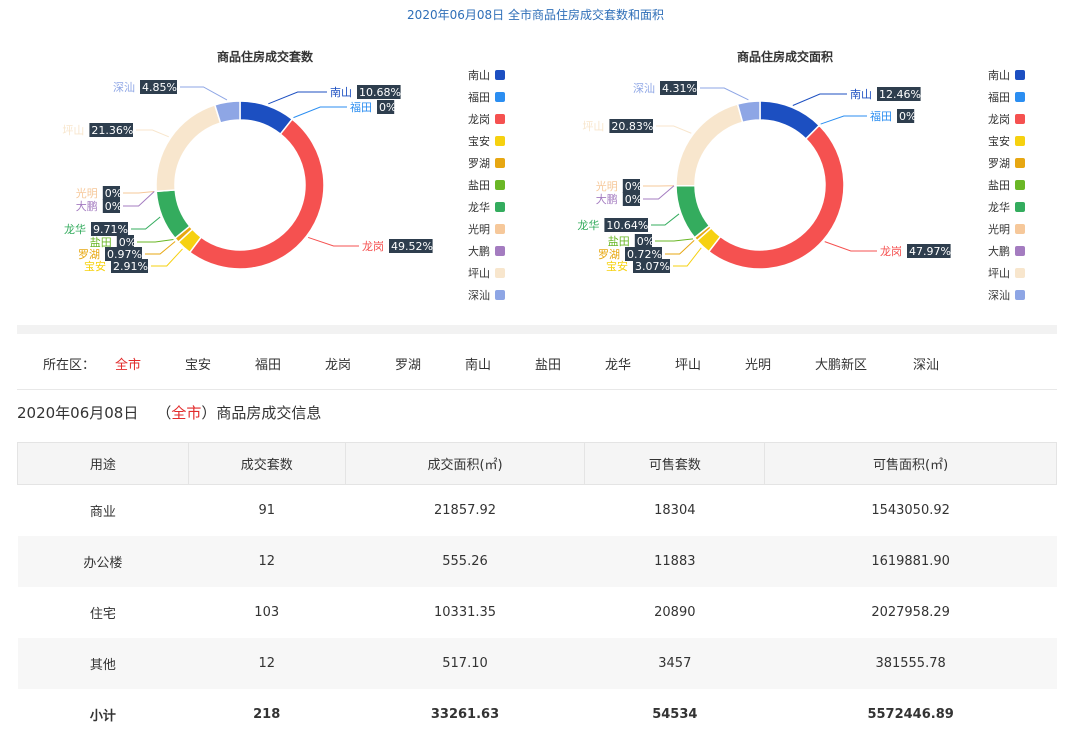  I want to click on slice-label: 宝安 3.07%, so click(638, 266).